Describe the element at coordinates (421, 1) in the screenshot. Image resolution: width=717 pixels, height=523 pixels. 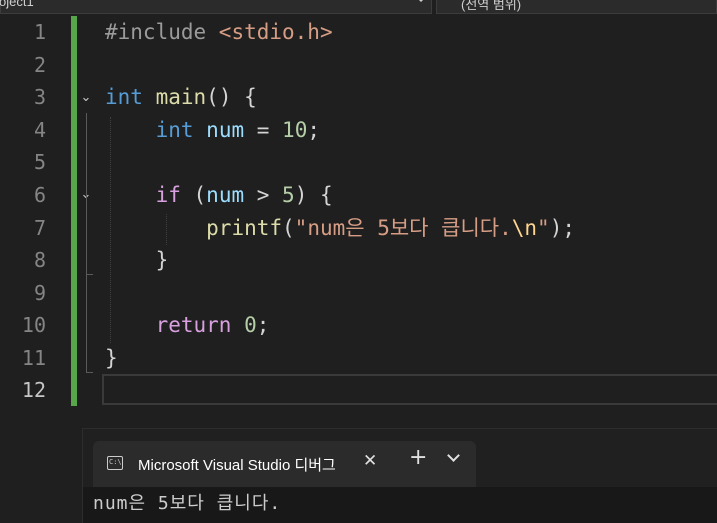
I see `dropdown-arrow-icon` at that location.